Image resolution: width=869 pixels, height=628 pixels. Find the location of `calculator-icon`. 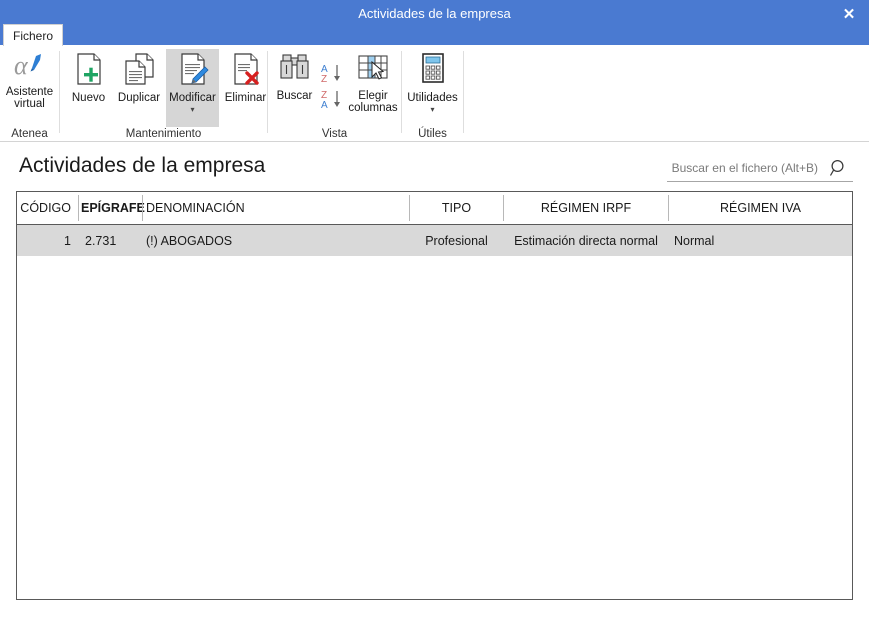

calculator-icon is located at coordinates (433, 71).